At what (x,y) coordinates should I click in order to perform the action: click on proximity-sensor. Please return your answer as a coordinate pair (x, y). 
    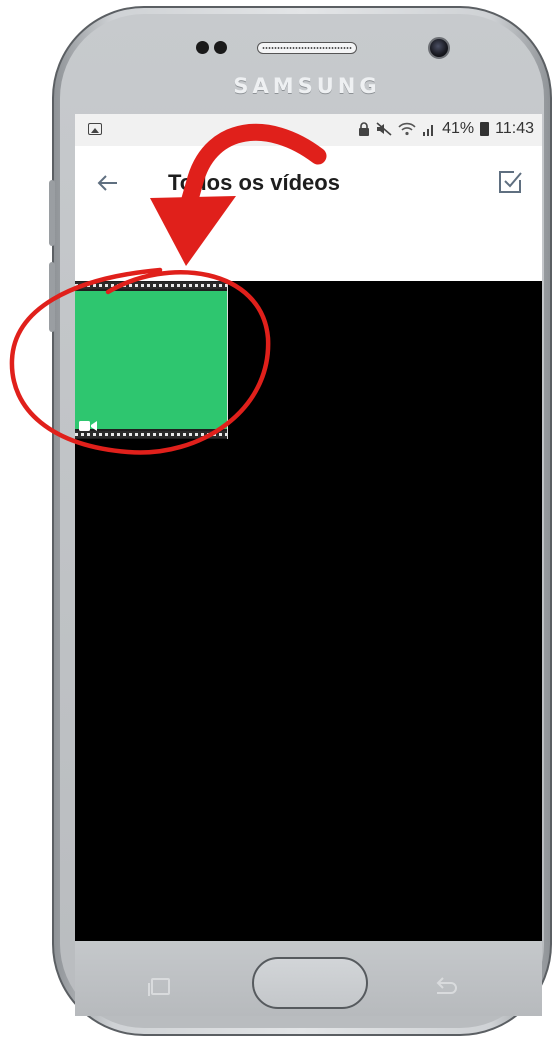
    Looking at the image, I should click on (202, 47).